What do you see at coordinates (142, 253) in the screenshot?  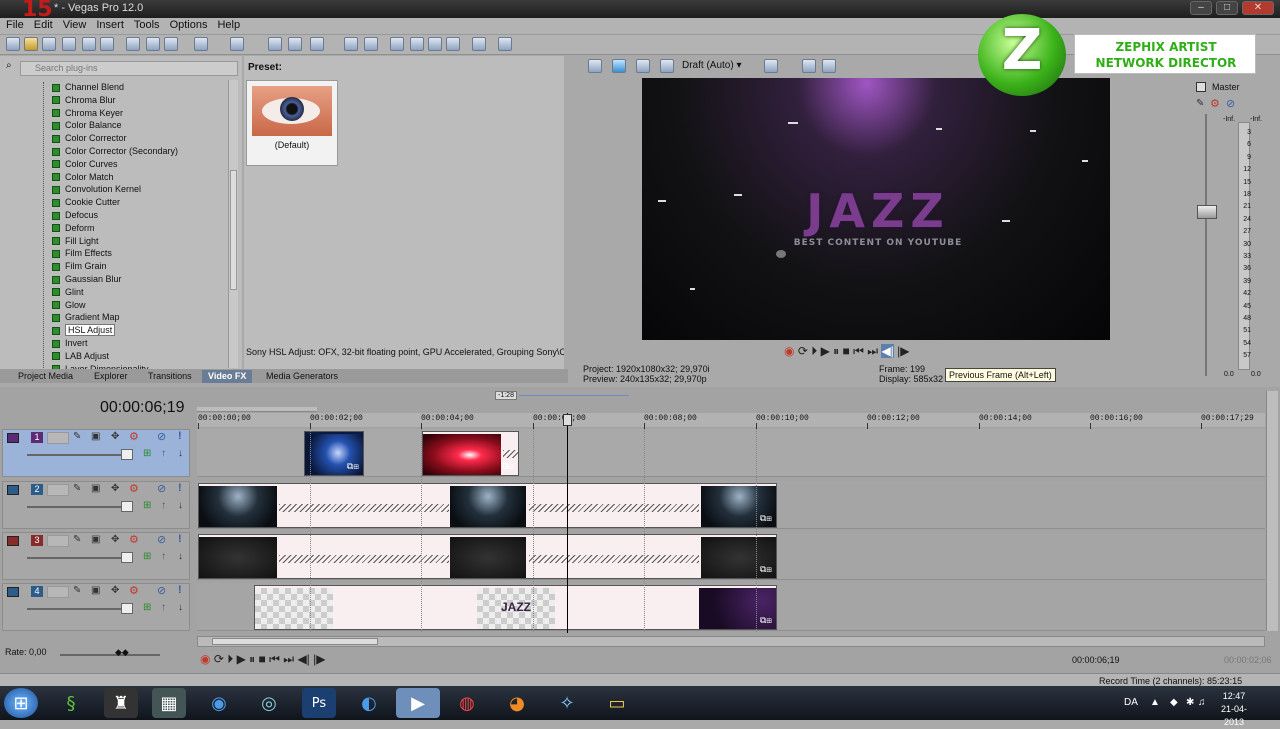 I see `plugin-tree-item: Film Effects` at bounding box center [142, 253].